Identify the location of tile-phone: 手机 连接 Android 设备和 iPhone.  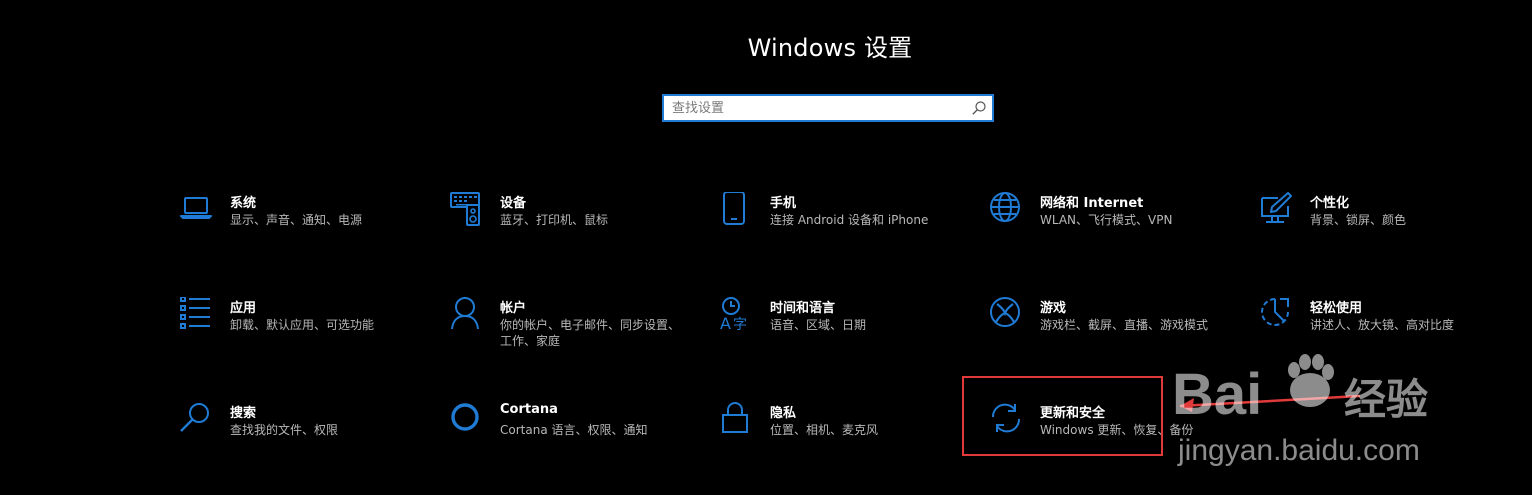
(845, 227).